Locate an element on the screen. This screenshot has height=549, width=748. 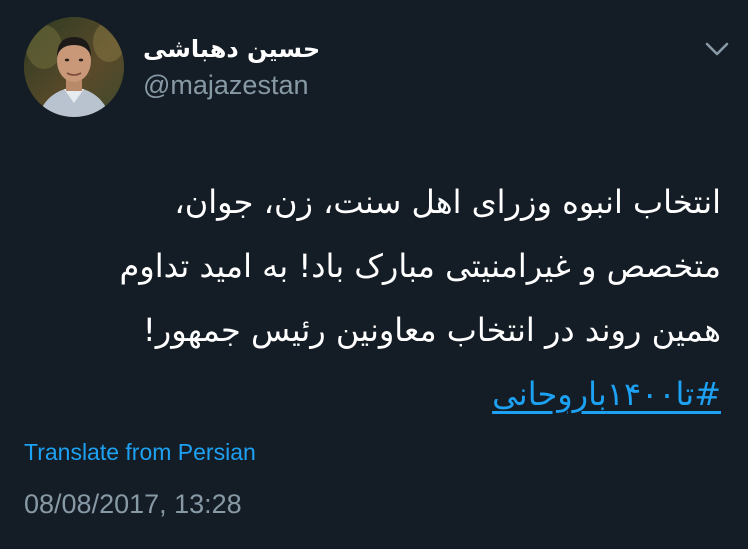
tweet-text-line: همین روند در انتخاب معاونین رئیس جمهور! is located at coordinates (431, 330).